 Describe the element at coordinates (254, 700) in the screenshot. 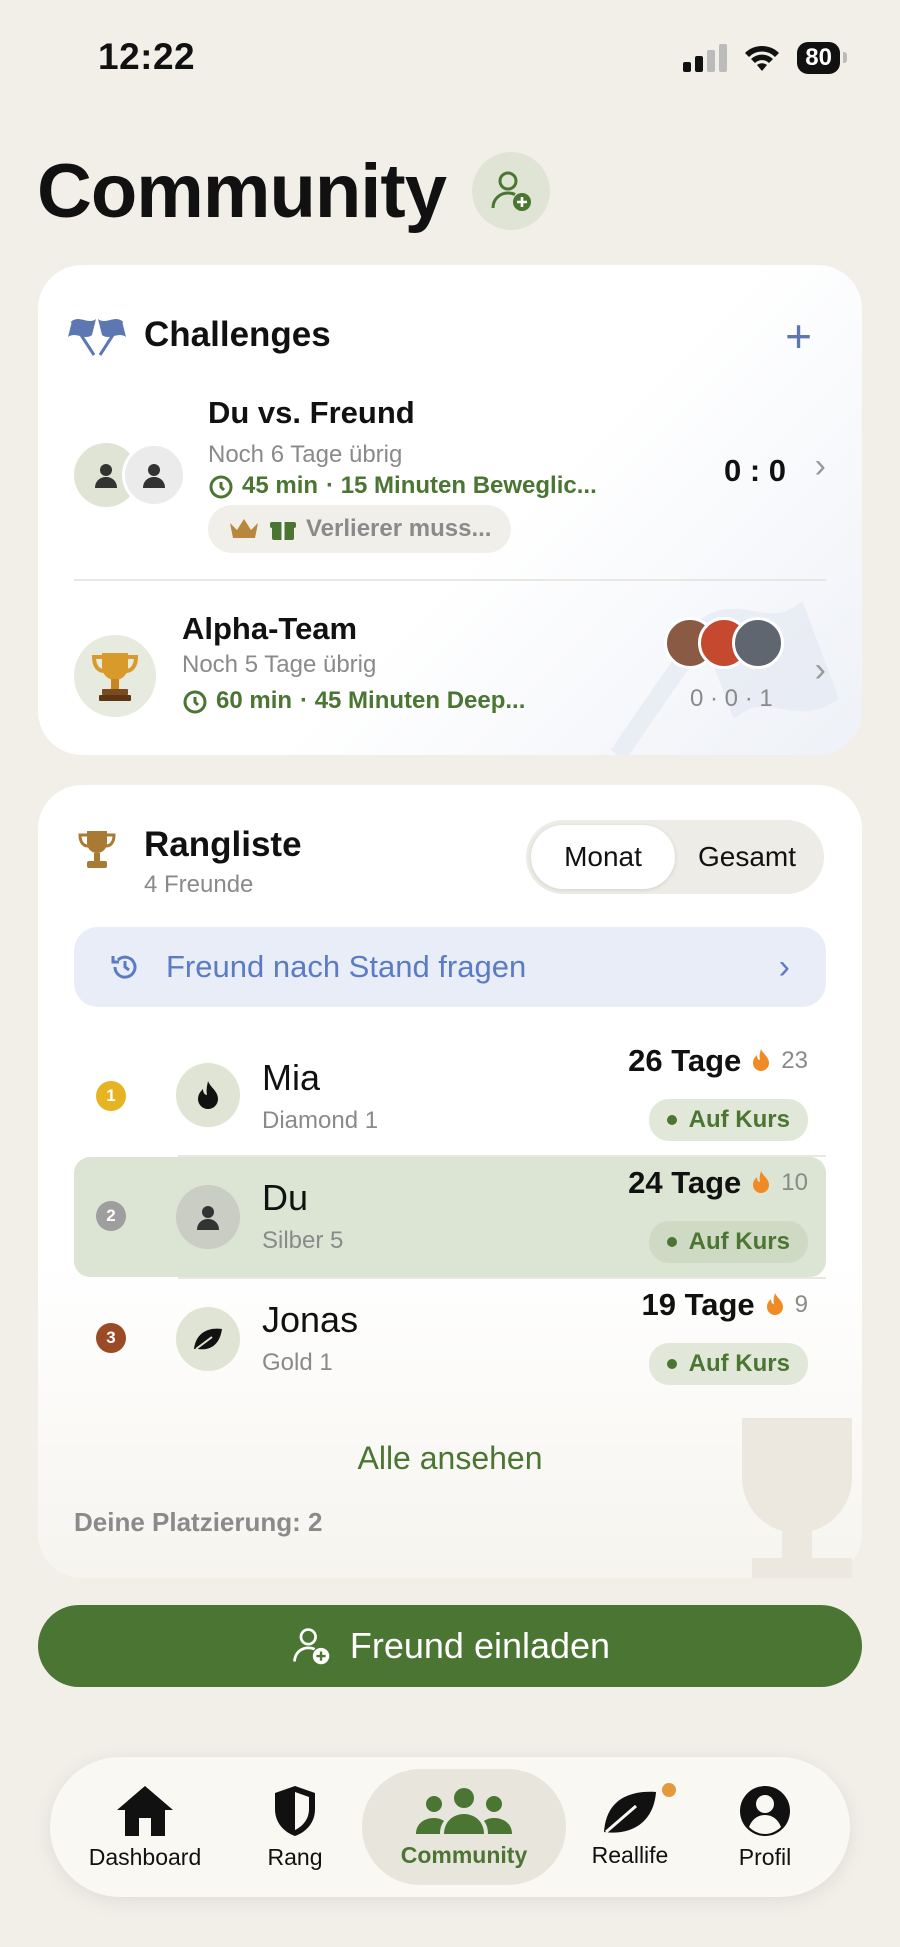

I see `challenge-duration: 60 min` at that location.